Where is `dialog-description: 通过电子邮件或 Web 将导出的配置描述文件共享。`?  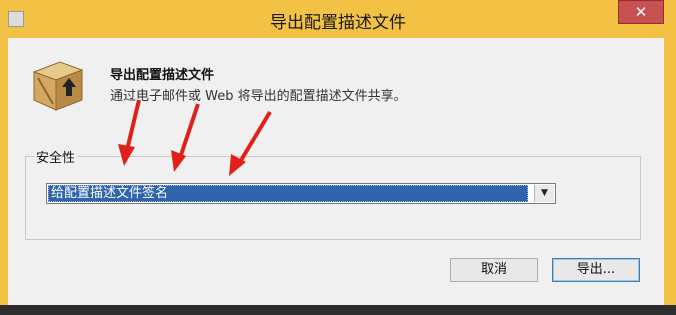 dialog-description: 通过电子邮件或 Web 将导出的配置描述文件共享。 is located at coordinates (258, 96).